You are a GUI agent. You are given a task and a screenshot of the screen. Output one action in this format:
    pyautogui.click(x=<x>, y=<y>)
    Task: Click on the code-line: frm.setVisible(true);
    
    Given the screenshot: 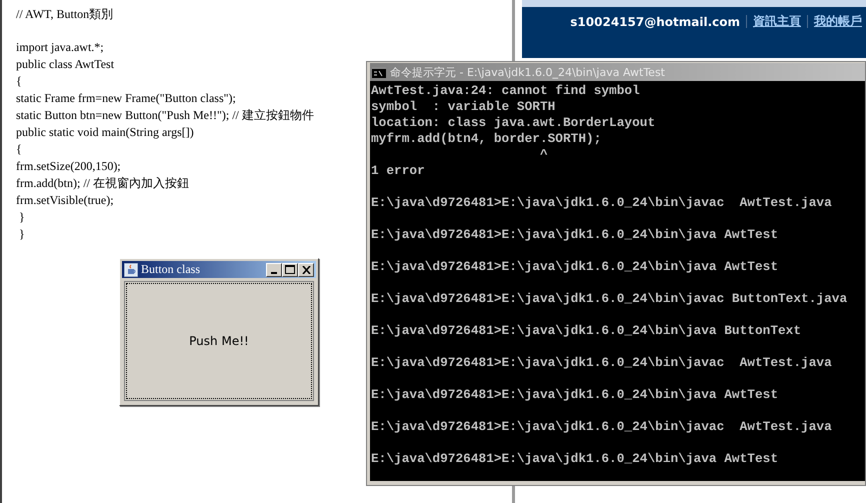 What is the action you would take?
    pyautogui.click(x=65, y=200)
    